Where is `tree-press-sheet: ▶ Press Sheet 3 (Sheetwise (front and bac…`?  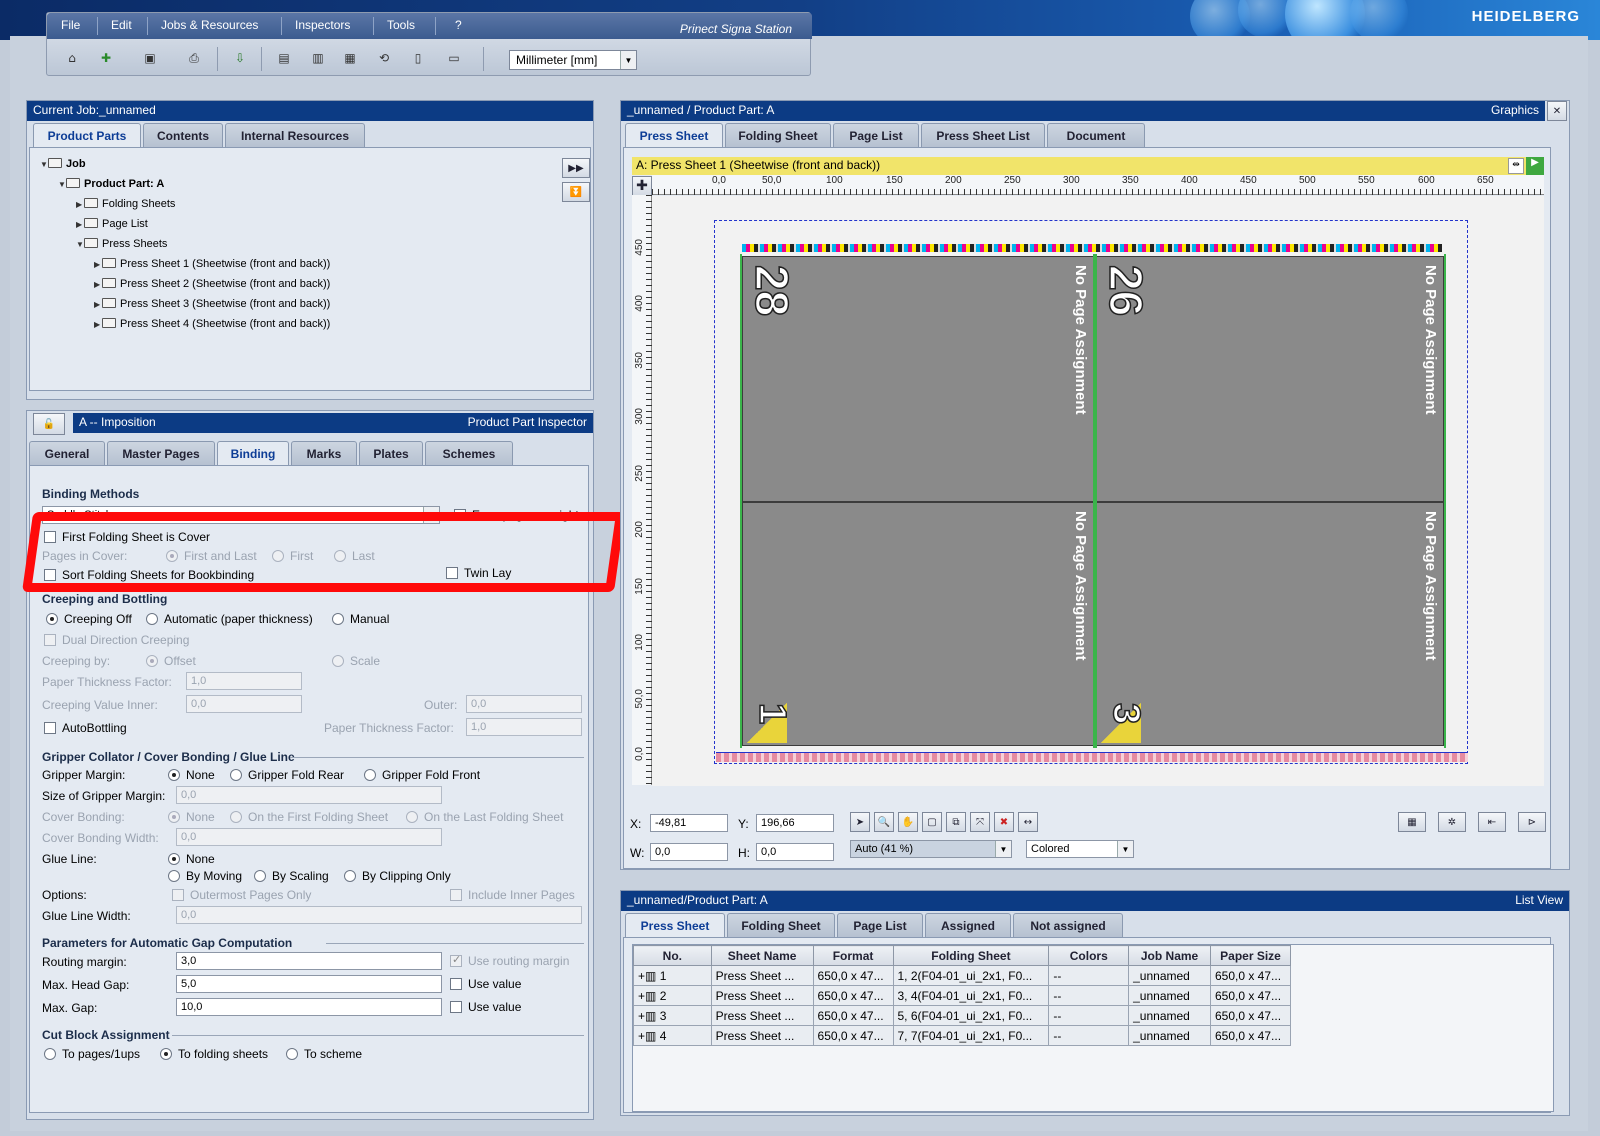 tree-press-sheet: ▶ Press Sheet 3 (Sheetwise (front and bac… is located at coordinates (212, 304).